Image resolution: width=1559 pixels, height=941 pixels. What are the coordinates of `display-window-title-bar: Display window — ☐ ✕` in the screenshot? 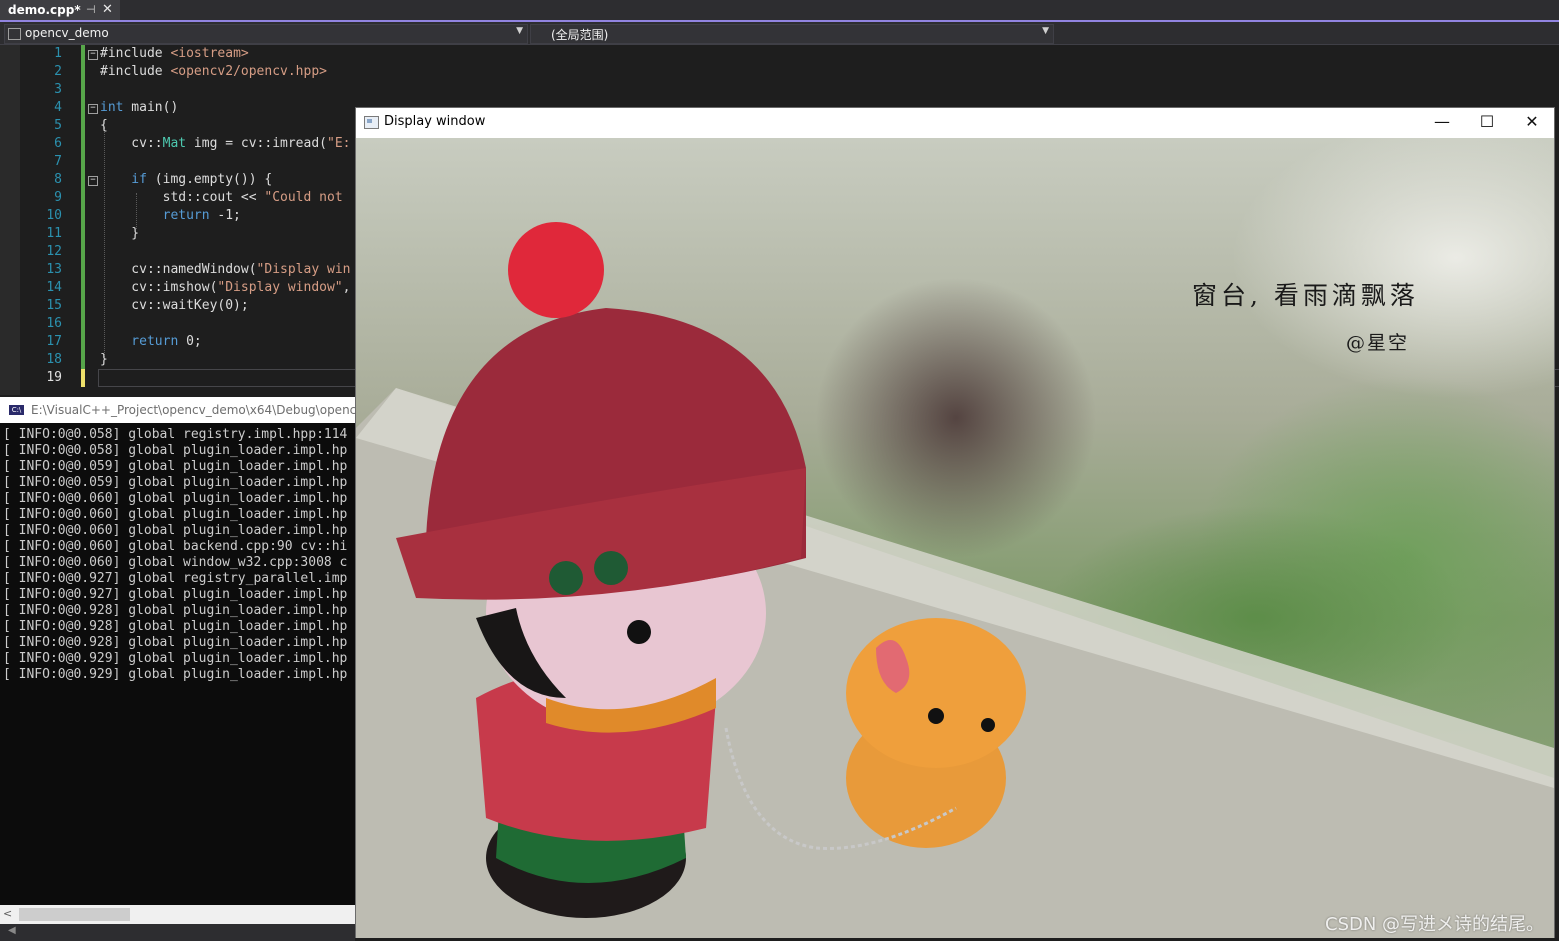 It's located at (955, 122).